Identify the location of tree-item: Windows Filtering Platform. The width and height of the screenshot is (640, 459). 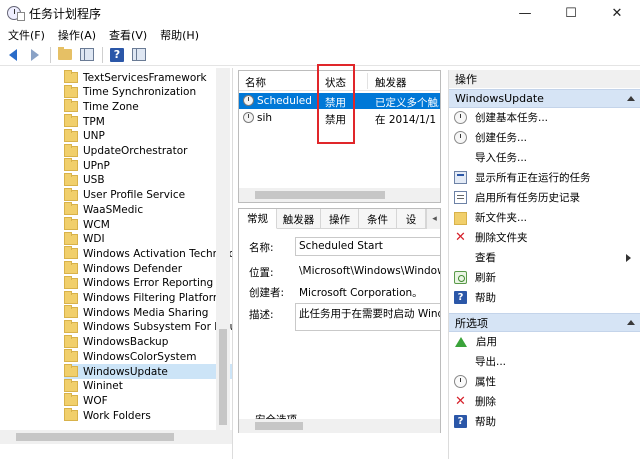
(148, 298).